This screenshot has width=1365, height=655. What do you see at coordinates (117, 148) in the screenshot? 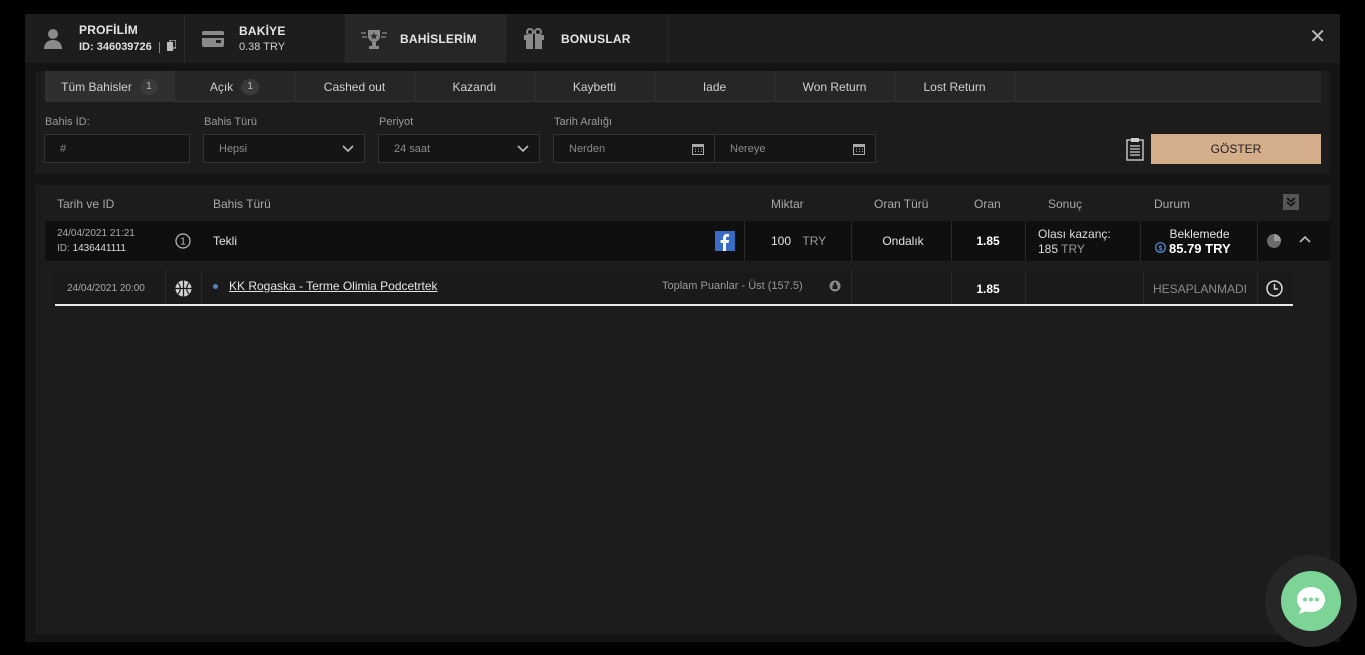
I see `bet-id-input: #` at bounding box center [117, 148].